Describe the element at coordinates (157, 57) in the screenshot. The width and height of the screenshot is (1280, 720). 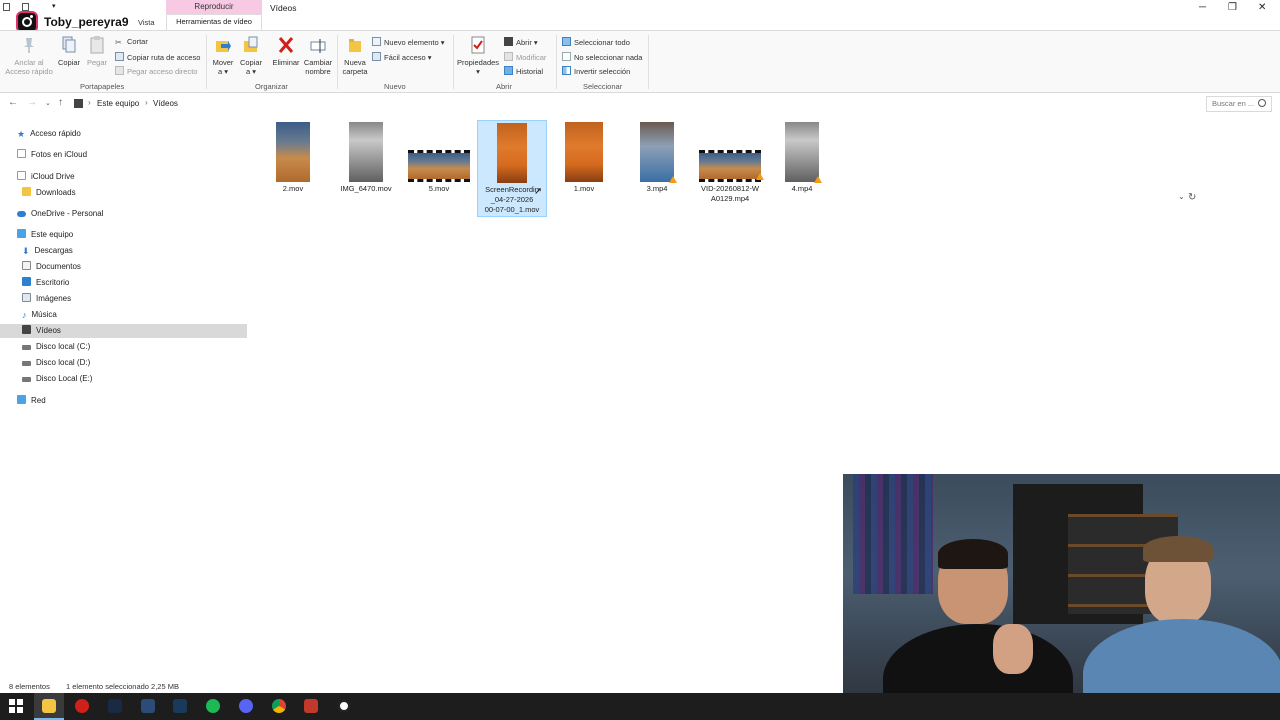
I see `copy-path-button: Copiar ruta de acceso` at that location.